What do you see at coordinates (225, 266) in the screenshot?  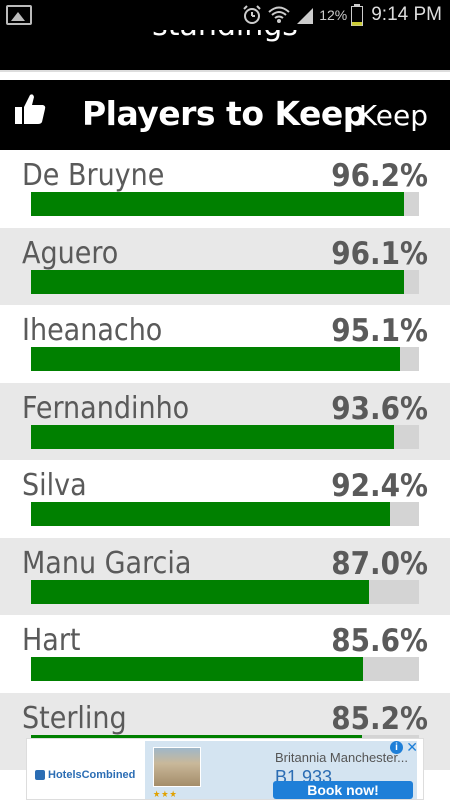 I see `player-row: Aguero 96.1%` at bounding box center [225, 266].